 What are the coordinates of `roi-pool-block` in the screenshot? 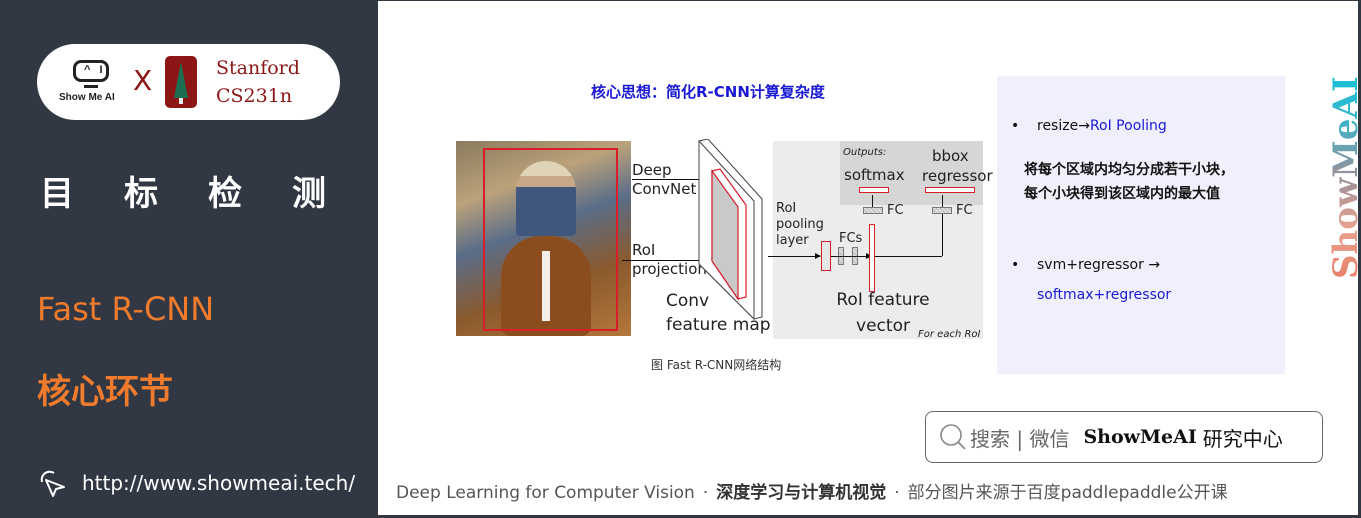 It's located at (826, 256).